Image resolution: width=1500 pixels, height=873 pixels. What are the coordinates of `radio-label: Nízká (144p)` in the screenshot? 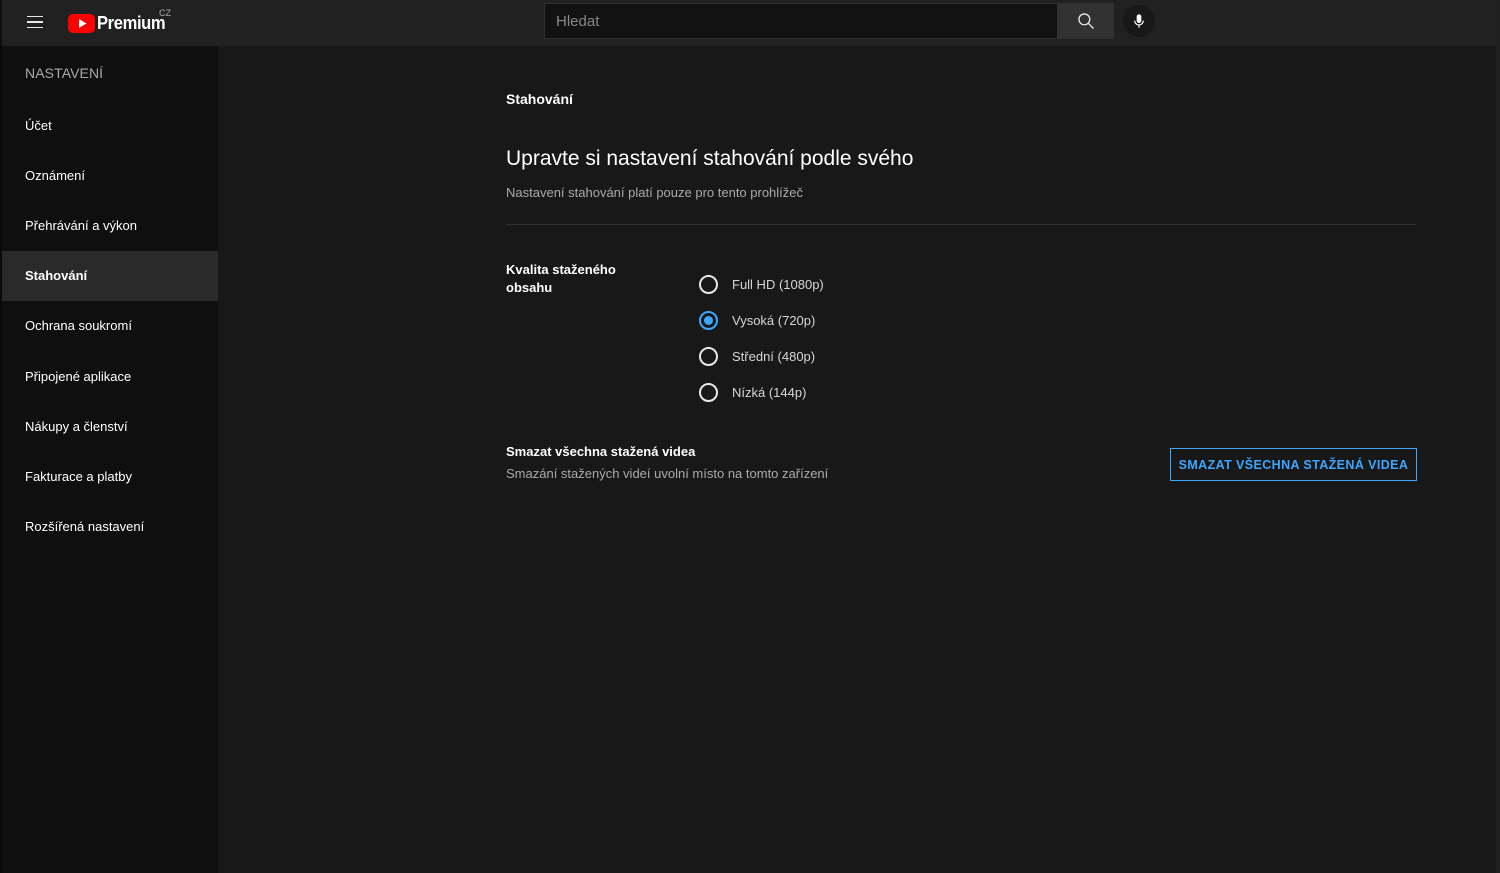 It's located at (769, 392).